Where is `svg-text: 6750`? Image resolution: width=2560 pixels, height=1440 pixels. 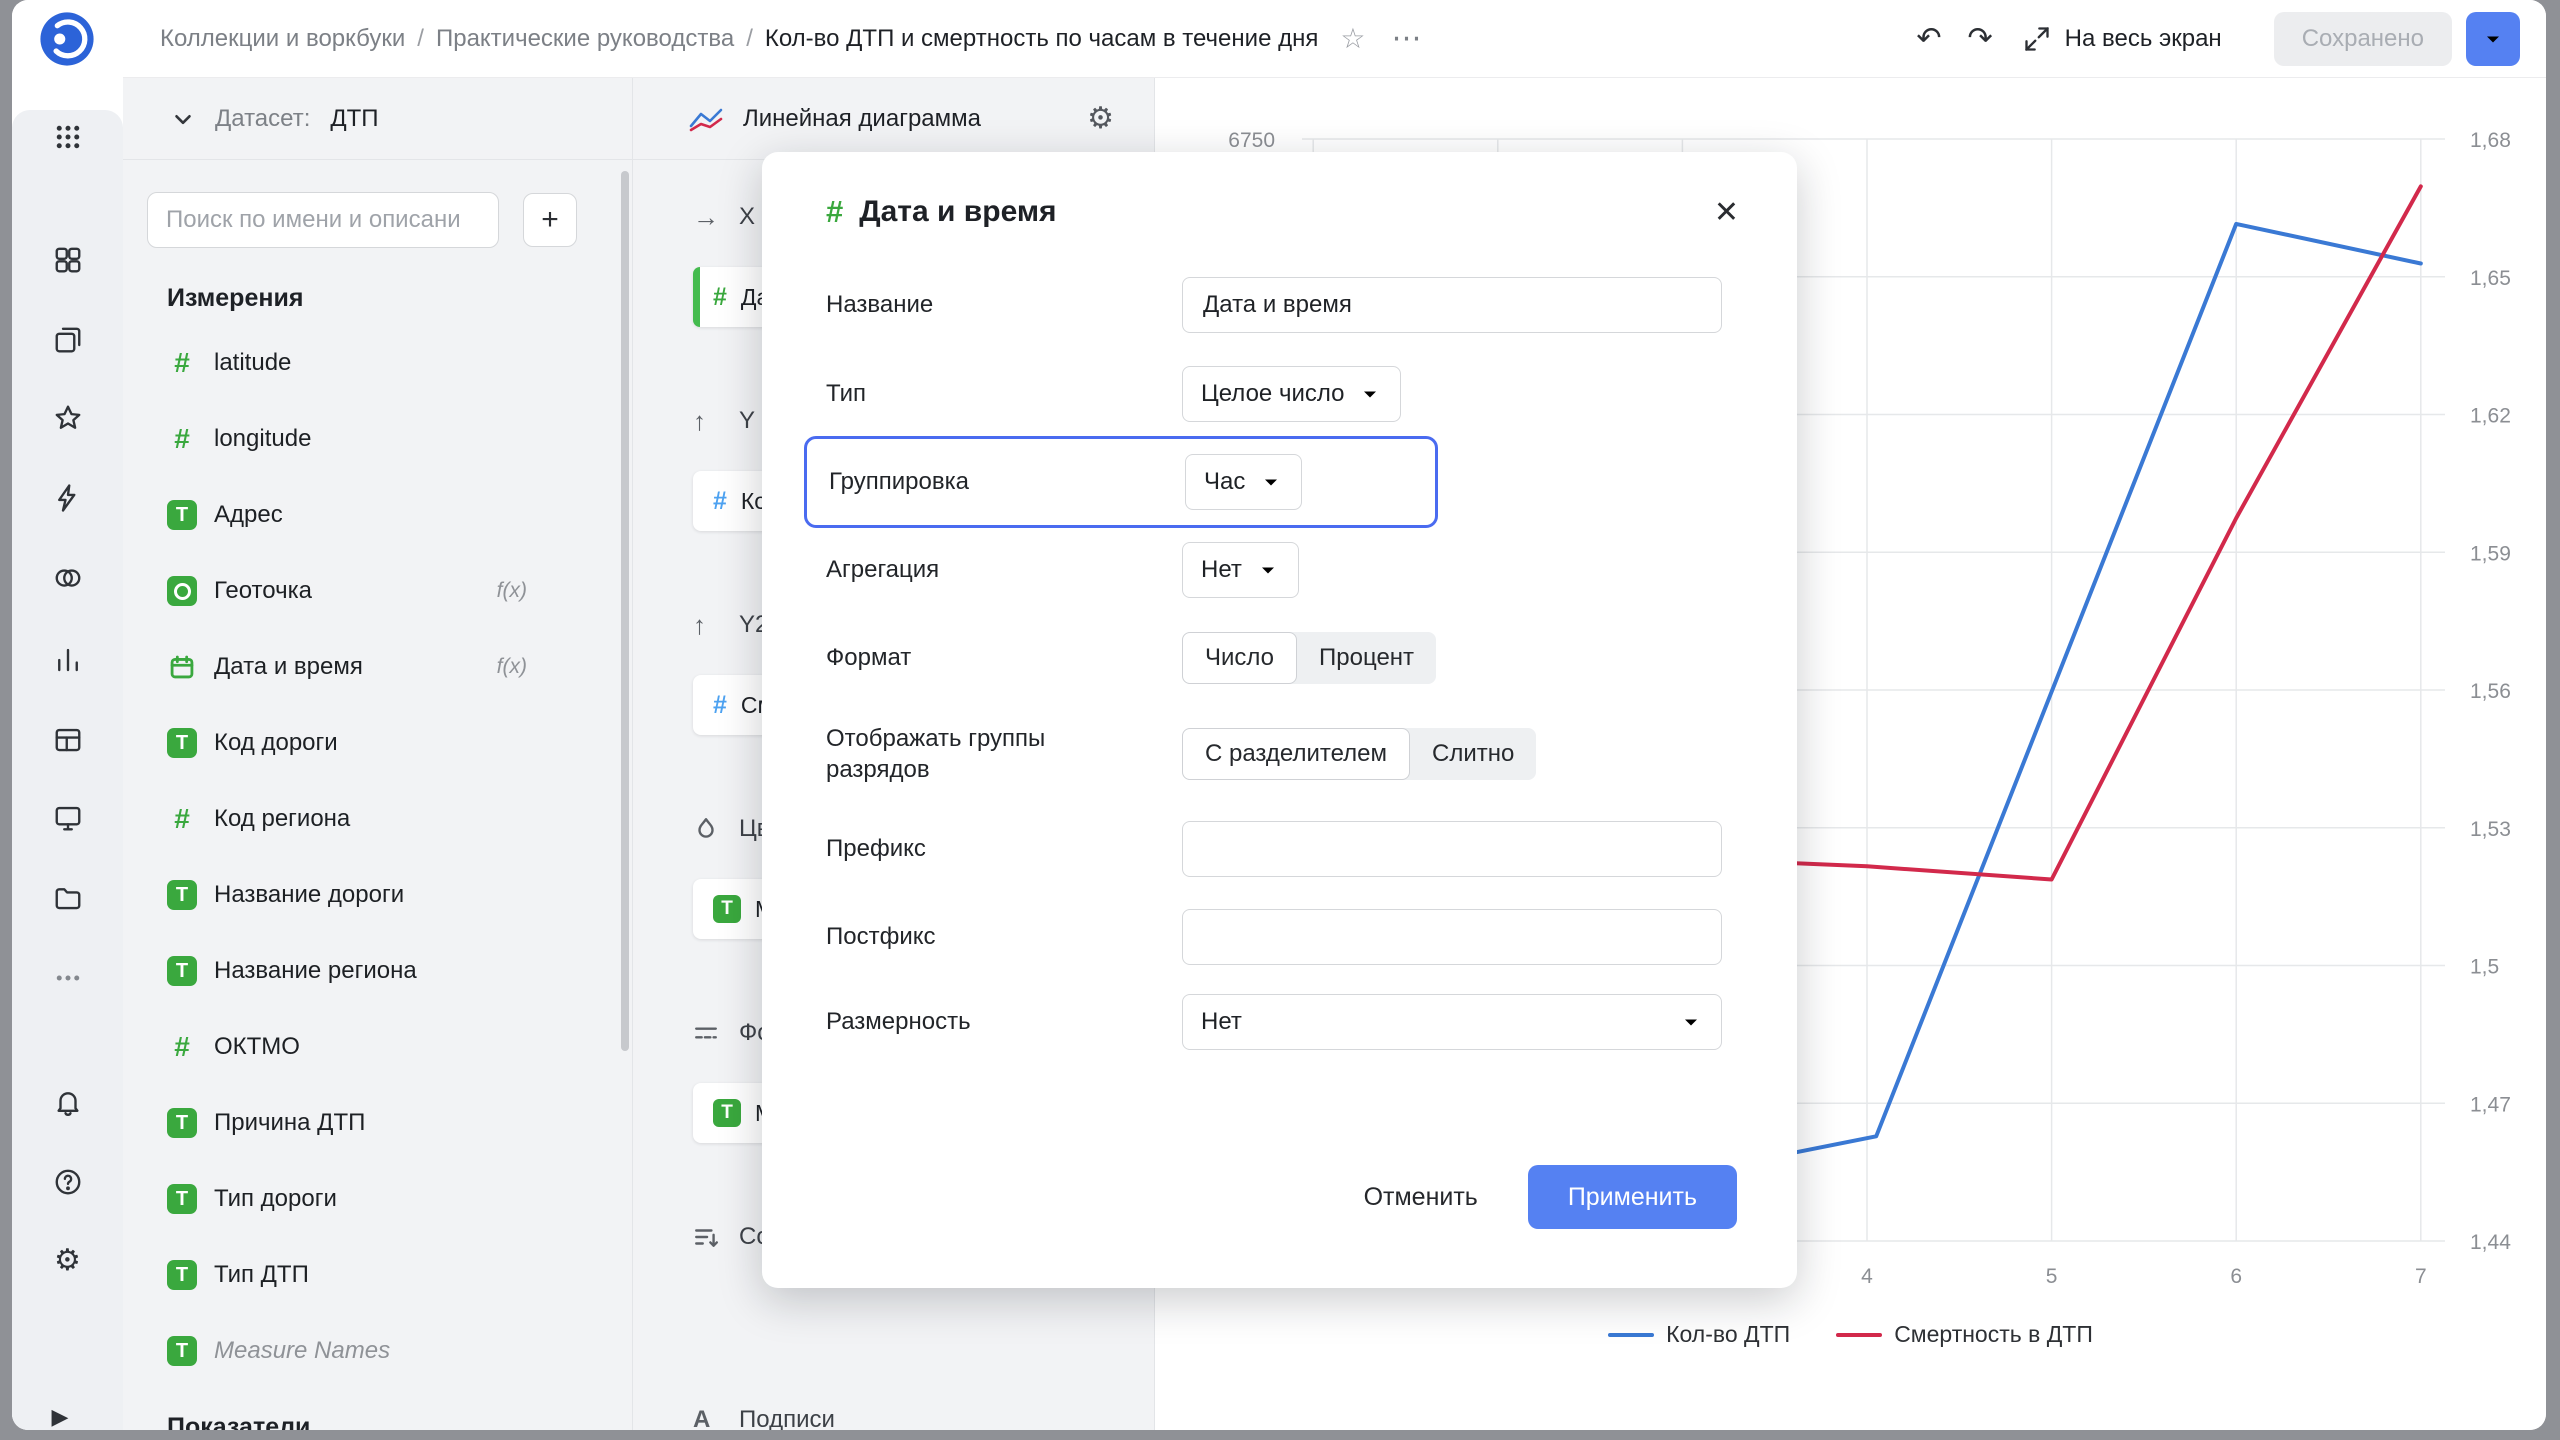
svg-text: 6750 is located at coordinates (1251, 140).